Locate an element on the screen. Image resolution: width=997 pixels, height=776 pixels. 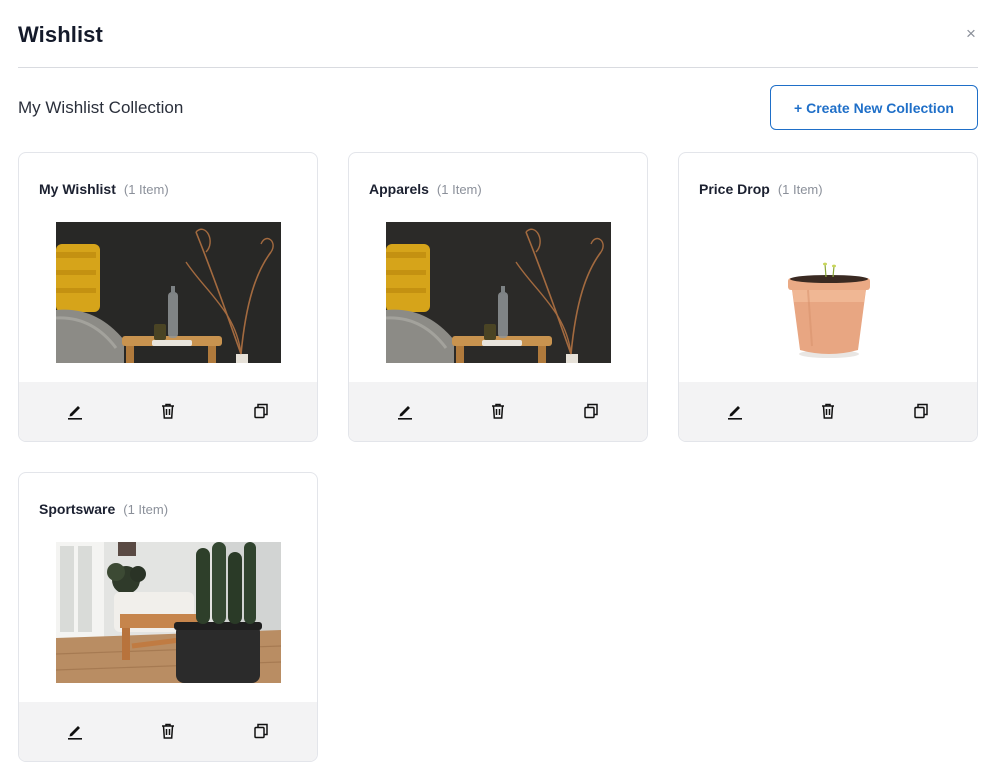
terracotta-pot-image is located at coordinates (828, 292).